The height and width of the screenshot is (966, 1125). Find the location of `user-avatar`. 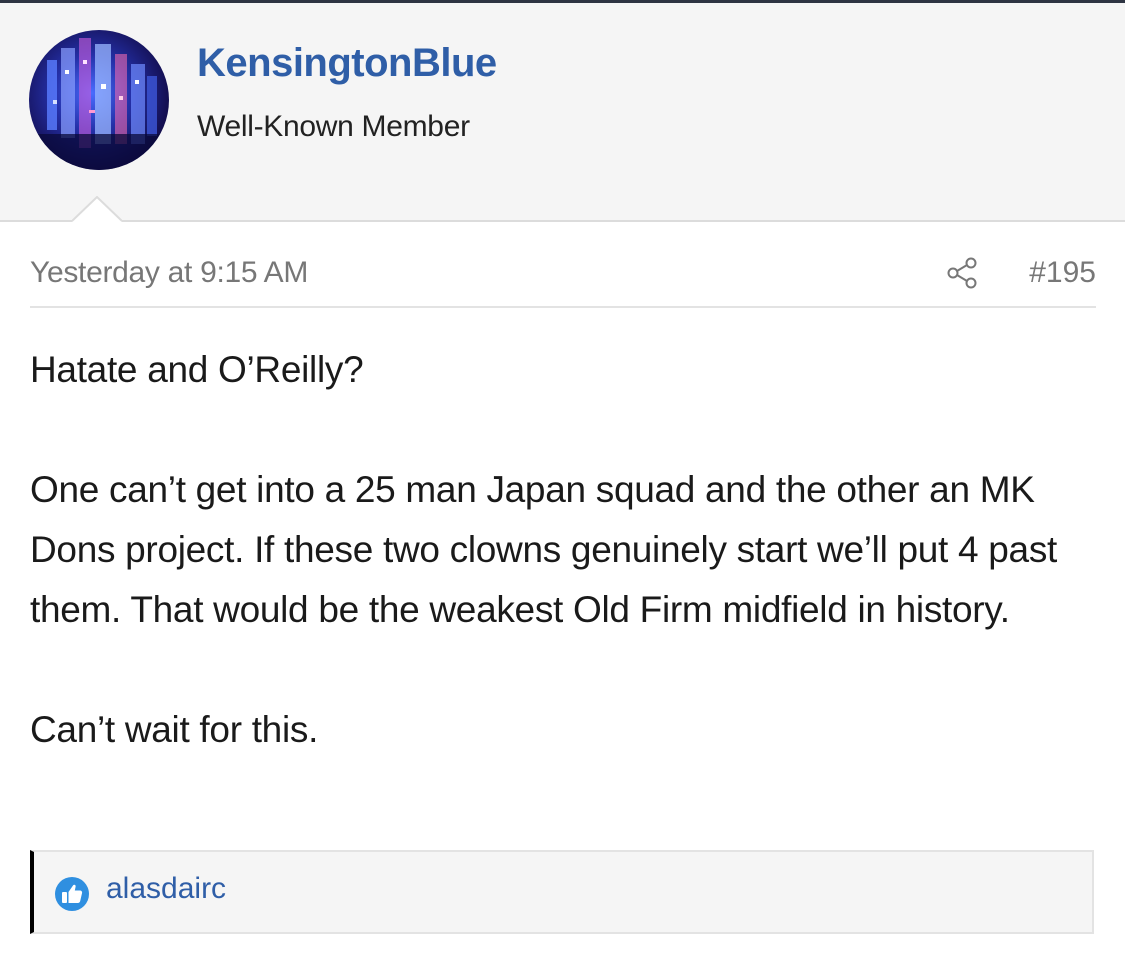

user-avatar is located at coordinates (99, 100).